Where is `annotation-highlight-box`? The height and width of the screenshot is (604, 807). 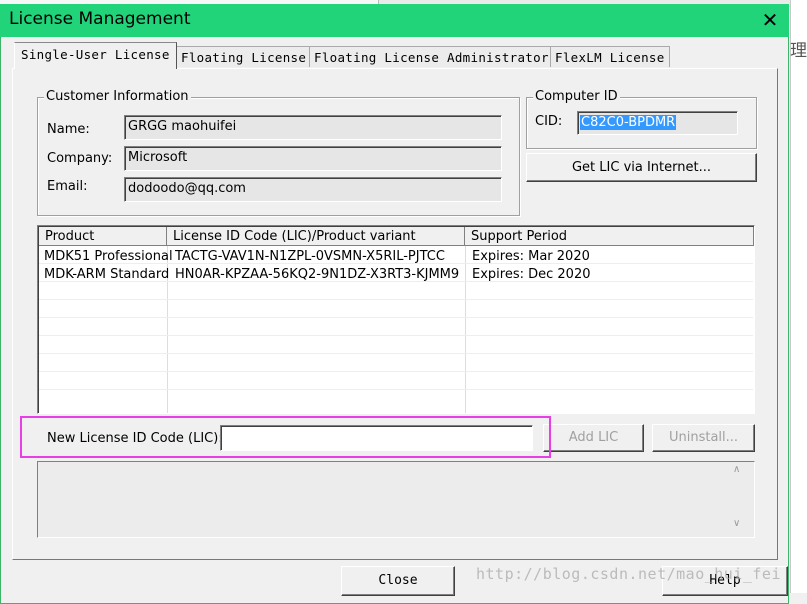 annotation-highlight-box is located at coordinates (285, 437).